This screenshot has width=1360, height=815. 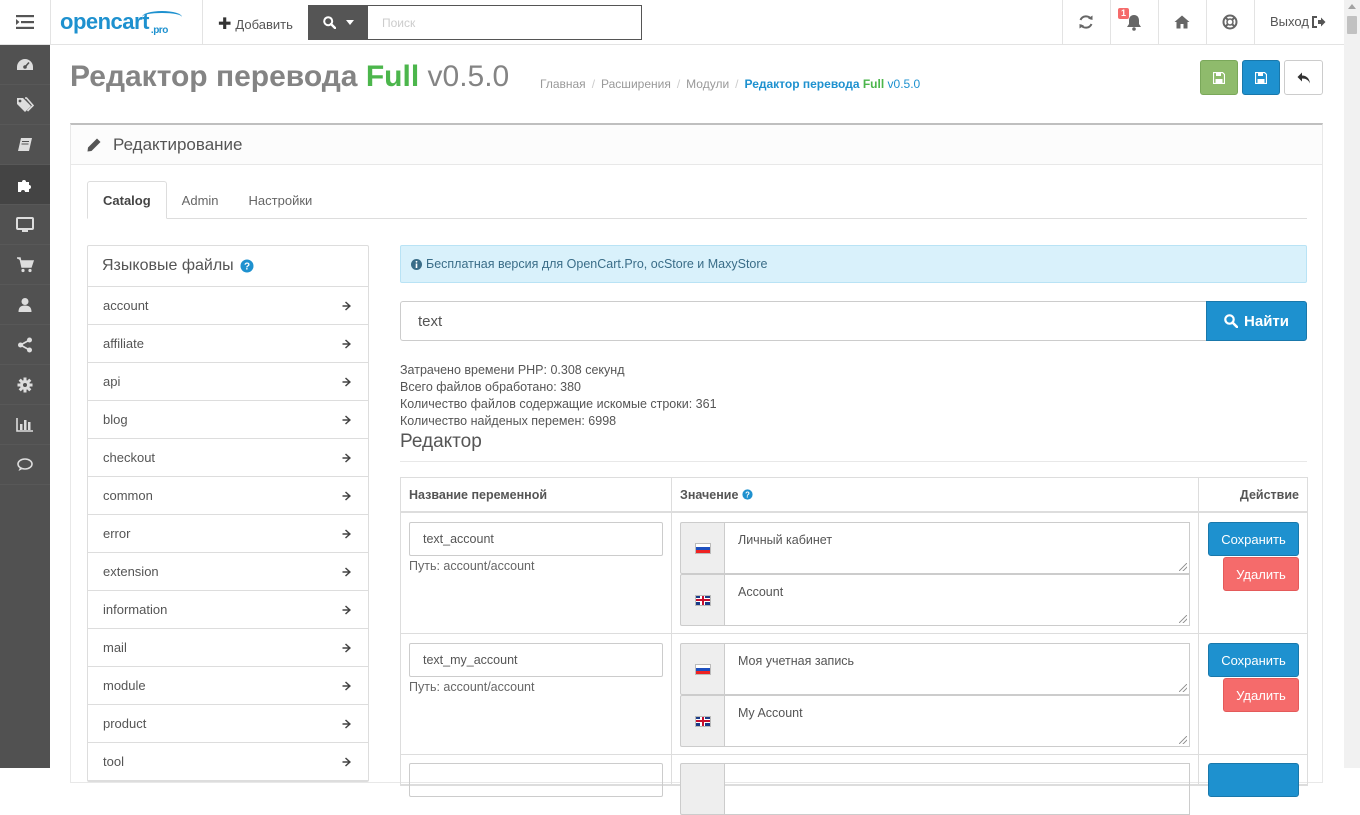 I want to click on language-file-label: information, so click(x=135, y=609).